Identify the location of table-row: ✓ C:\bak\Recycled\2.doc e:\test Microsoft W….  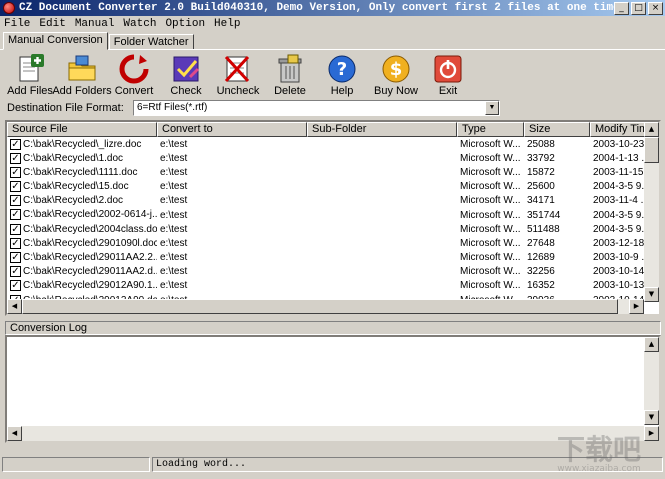
(327, 201).